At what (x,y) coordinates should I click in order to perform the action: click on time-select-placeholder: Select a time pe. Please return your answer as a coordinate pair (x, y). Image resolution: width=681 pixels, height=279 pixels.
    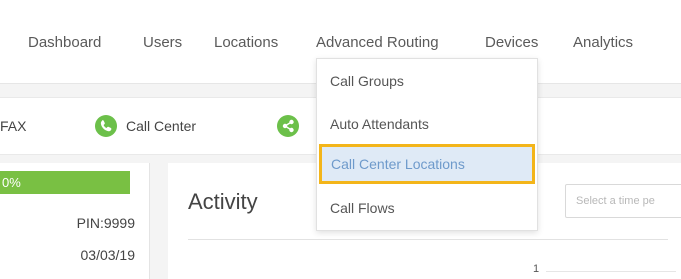
    Looking at the image, I should click on (615, 201).